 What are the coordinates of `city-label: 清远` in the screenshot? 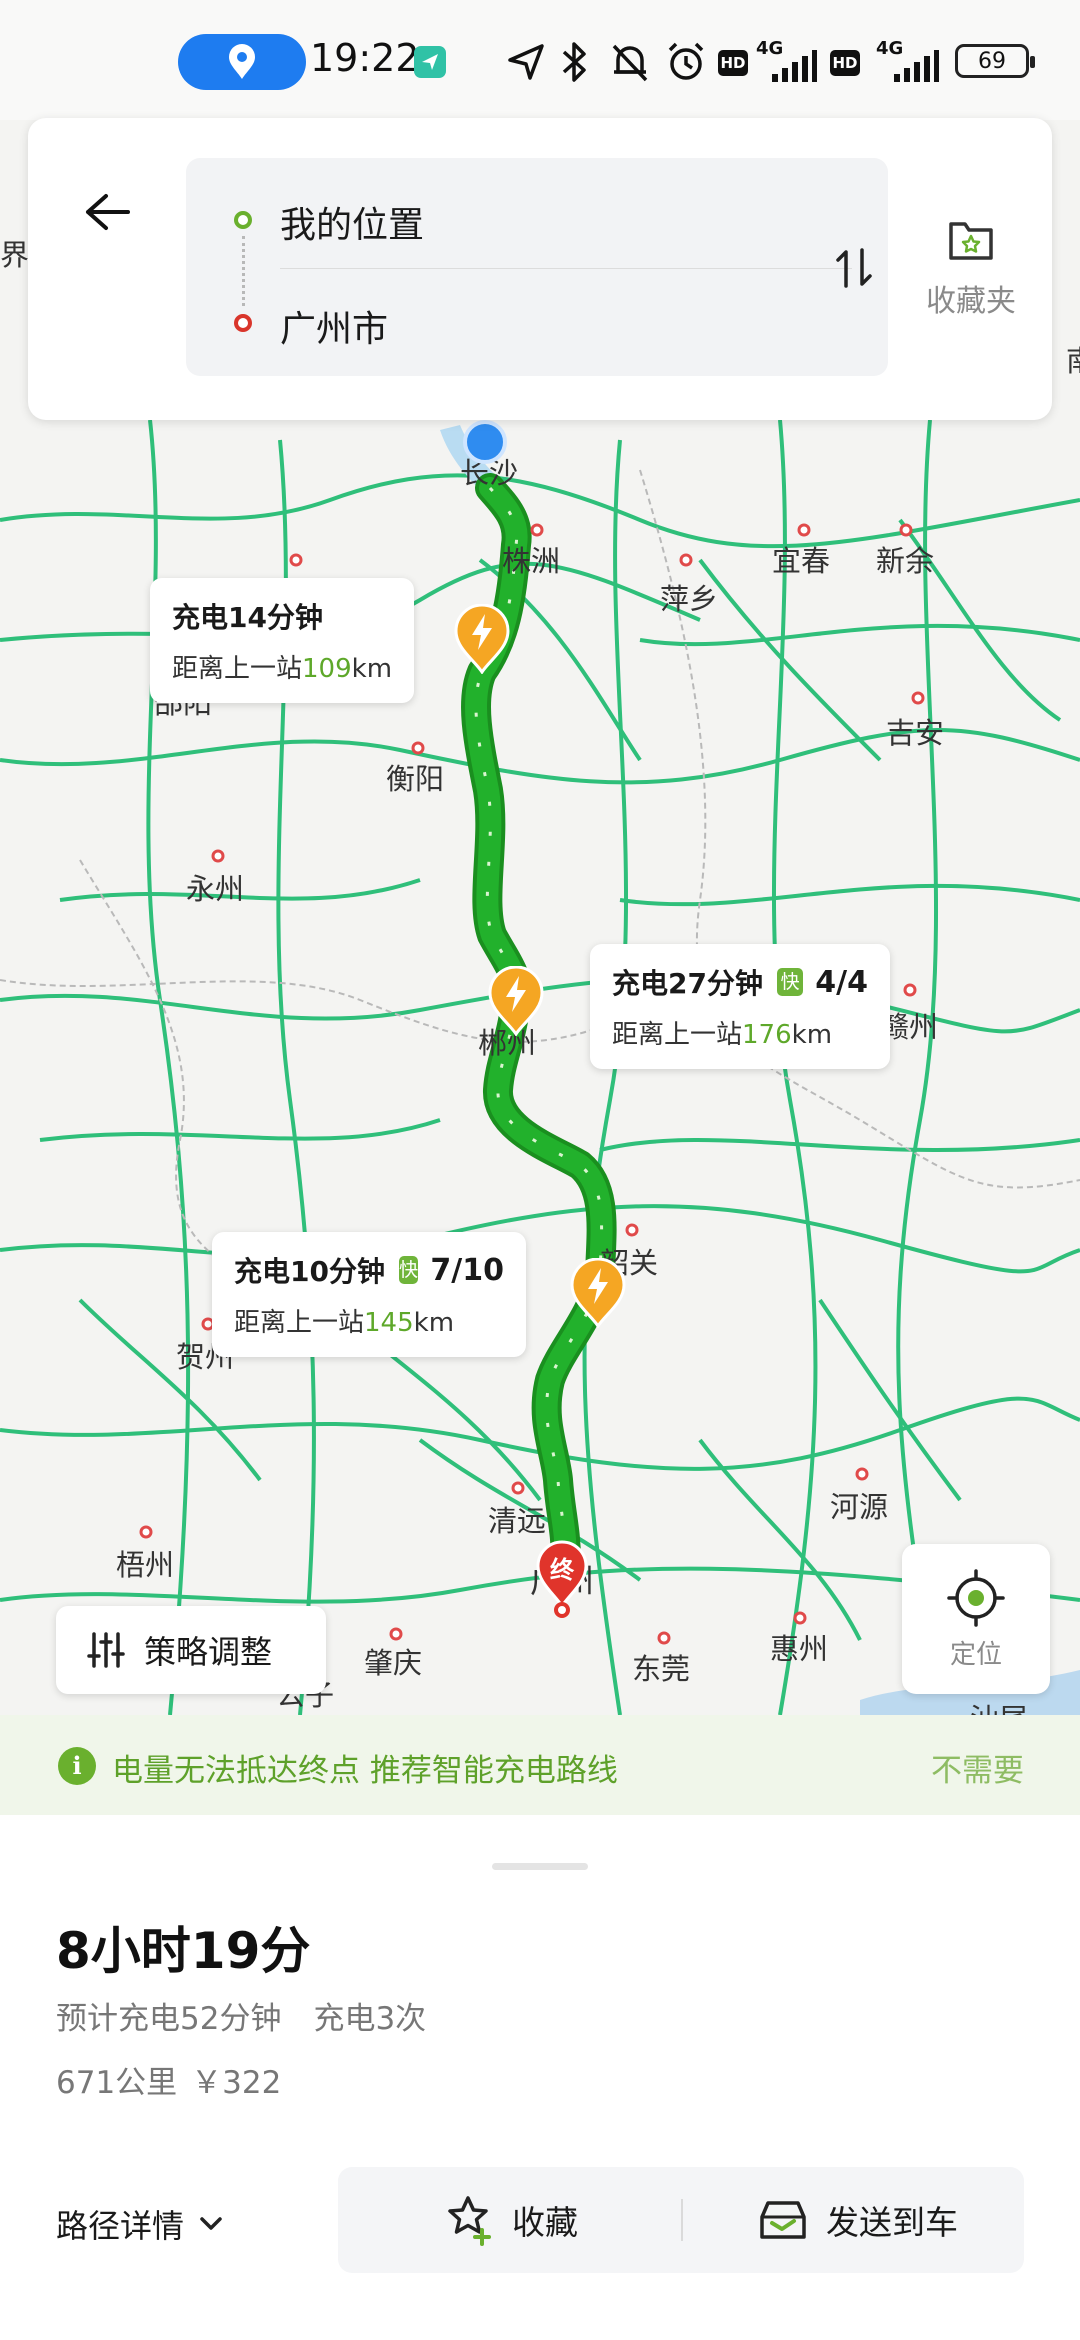 It's located at (517, 1521).